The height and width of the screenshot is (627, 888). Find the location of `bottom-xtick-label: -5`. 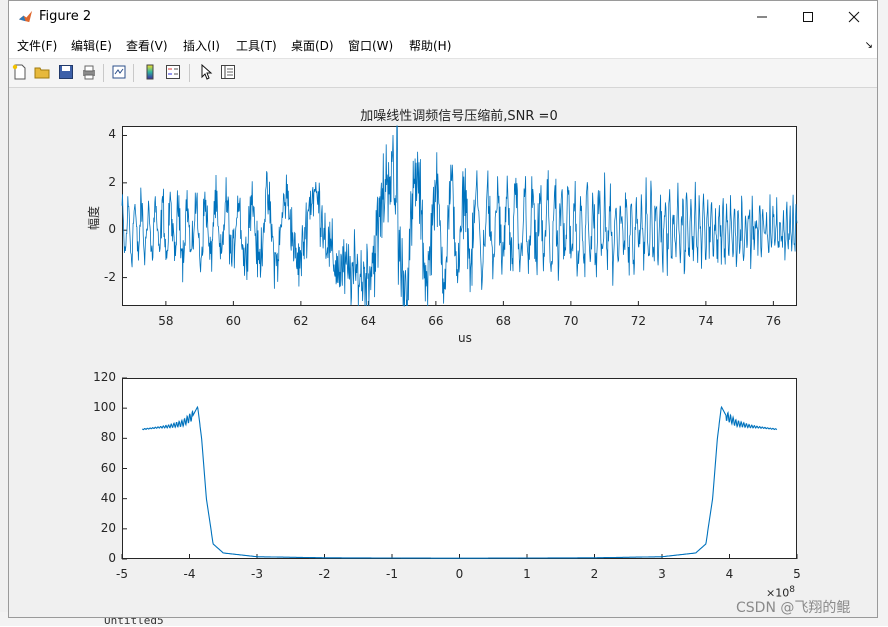

bottom-xtick-label: -5 is located at coordinates (122, 574).